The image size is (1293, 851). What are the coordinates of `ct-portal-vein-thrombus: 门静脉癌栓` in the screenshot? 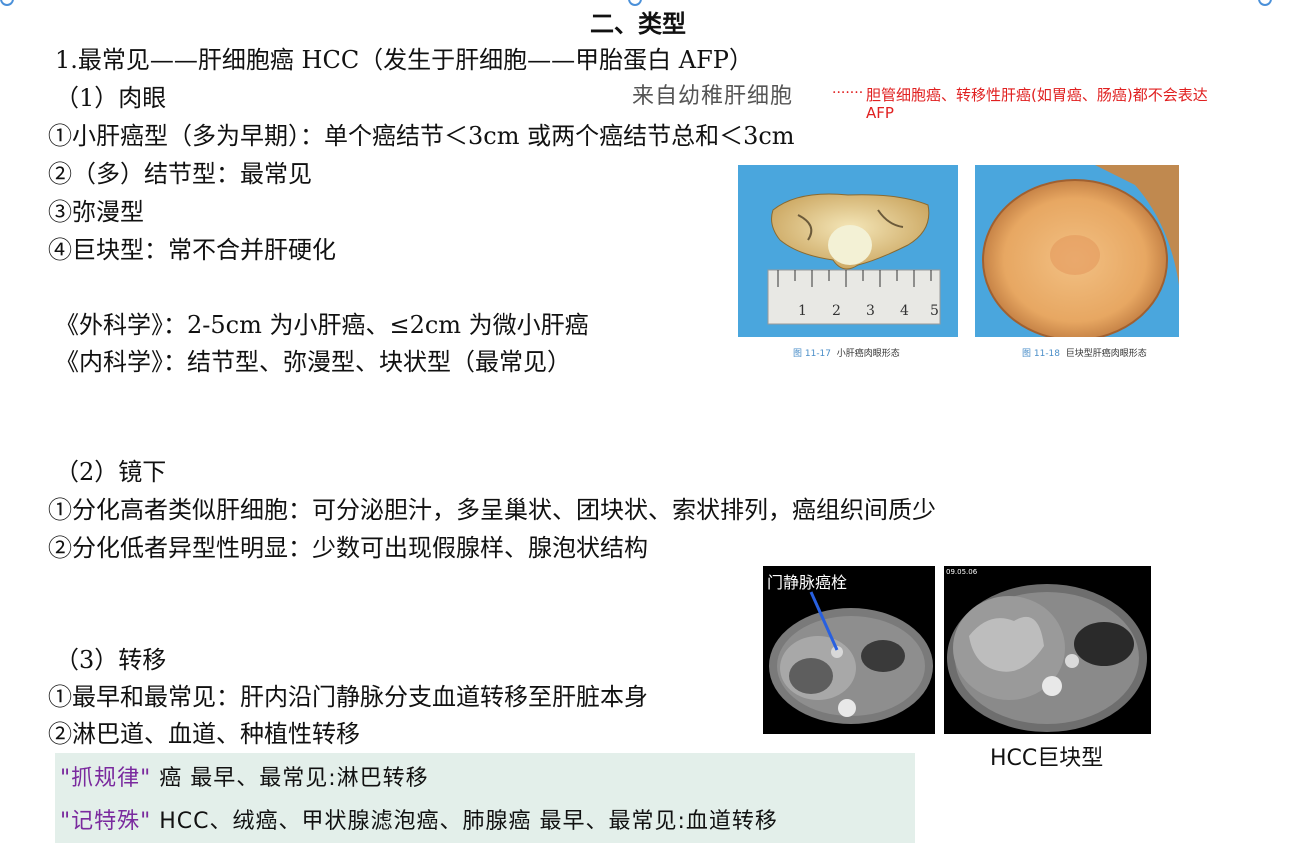 It's located at (849, 650).